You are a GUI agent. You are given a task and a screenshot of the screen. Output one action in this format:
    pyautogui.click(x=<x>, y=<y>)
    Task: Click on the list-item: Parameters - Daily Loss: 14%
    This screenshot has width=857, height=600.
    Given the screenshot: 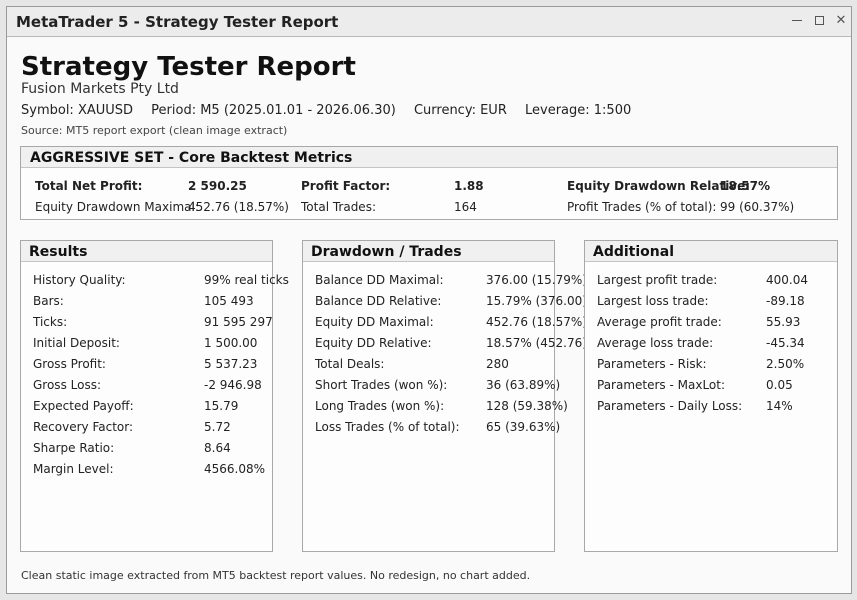 What is the action you would take?
    pyautogui.click(x=711, y=407)
    